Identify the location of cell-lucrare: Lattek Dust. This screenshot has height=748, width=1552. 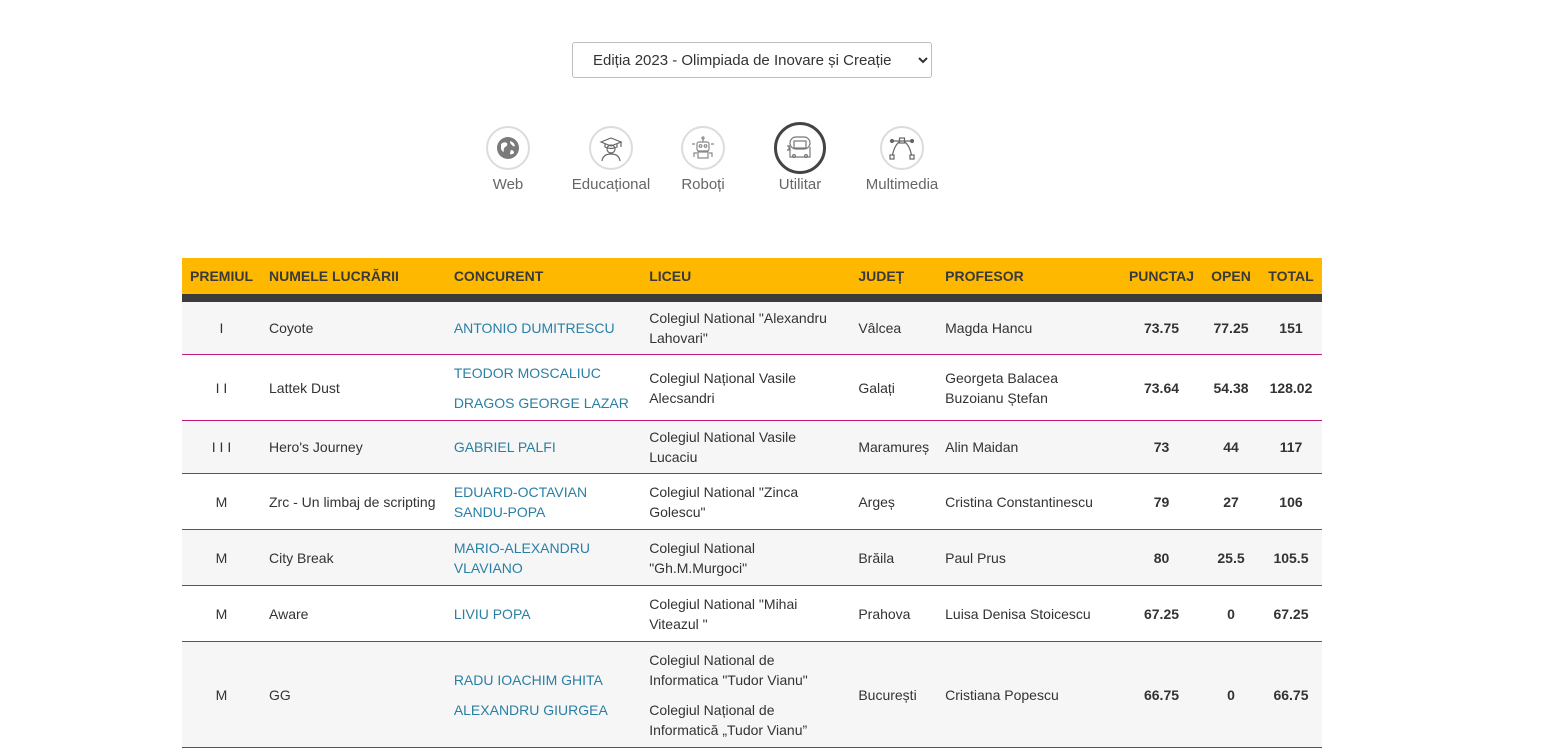
(353, 387).